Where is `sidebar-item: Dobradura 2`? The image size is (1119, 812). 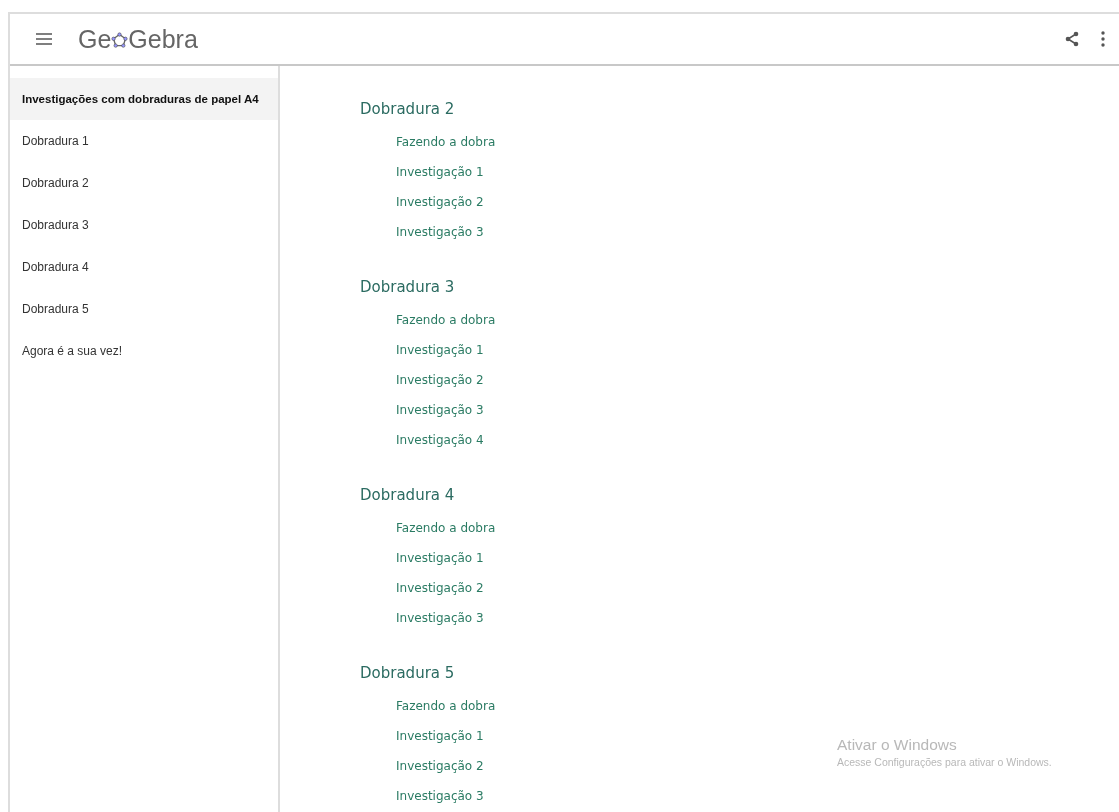
sidebar-item: Dobradura 2 is located at coordinates (144, 183).